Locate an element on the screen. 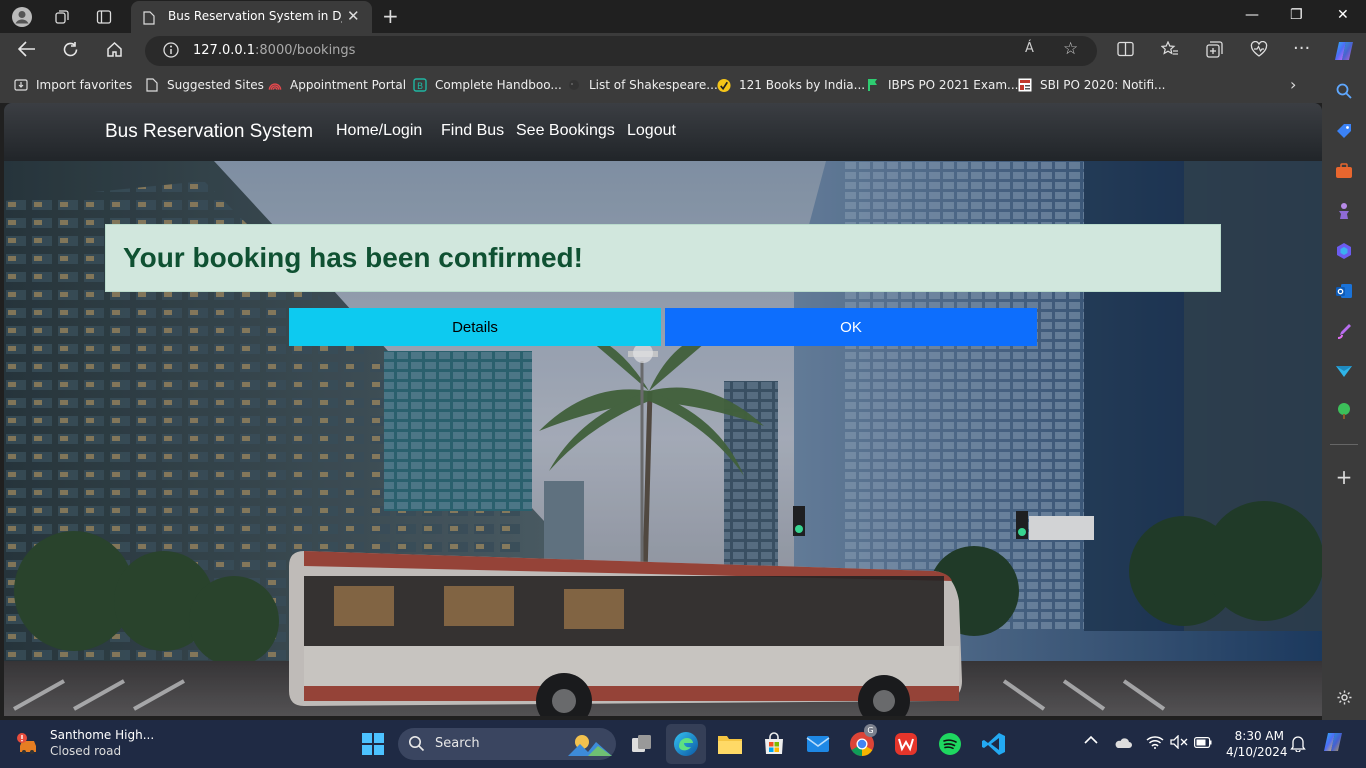 The width and height of the screenshot is (1366, 768). address-bar: 127.0.0.1:8000/bookings Á ☆ is located at coordinates (621, 51).